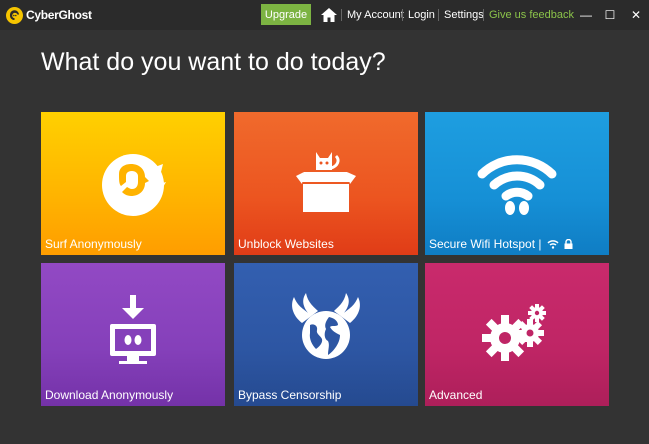 Image resolution: width=649 pixels, height=444 pixels. I want to click on tile-advanced: Advanced, so click(517, 334).